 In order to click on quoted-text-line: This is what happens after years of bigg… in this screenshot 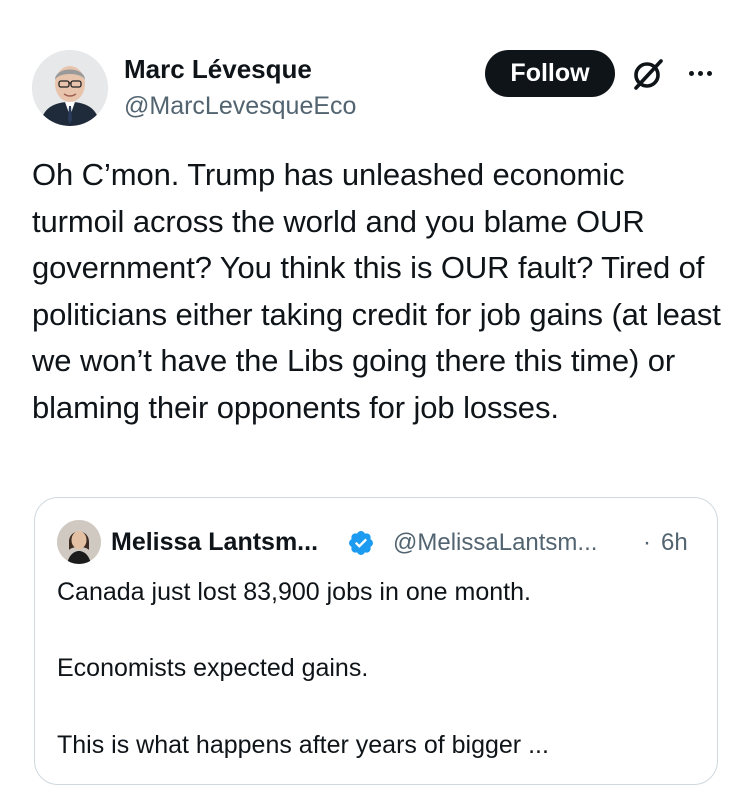, I will do `click(303, 745)`.